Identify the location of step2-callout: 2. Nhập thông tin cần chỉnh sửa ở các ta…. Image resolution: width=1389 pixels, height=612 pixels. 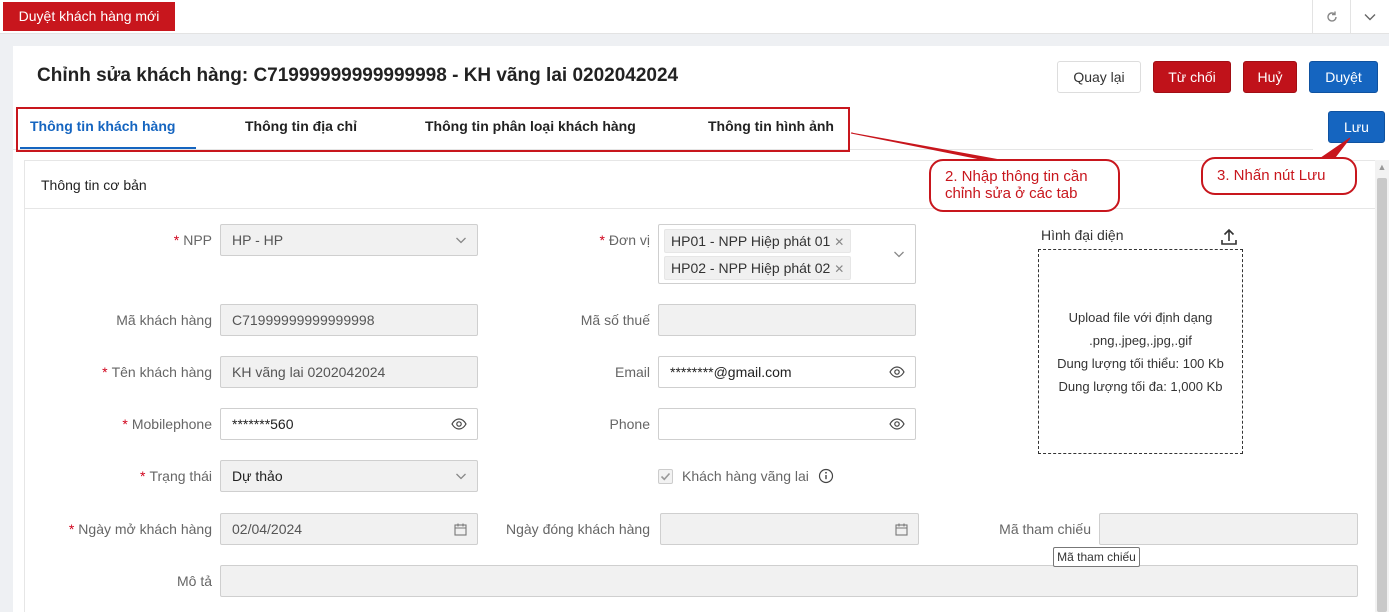
(1024, 185).